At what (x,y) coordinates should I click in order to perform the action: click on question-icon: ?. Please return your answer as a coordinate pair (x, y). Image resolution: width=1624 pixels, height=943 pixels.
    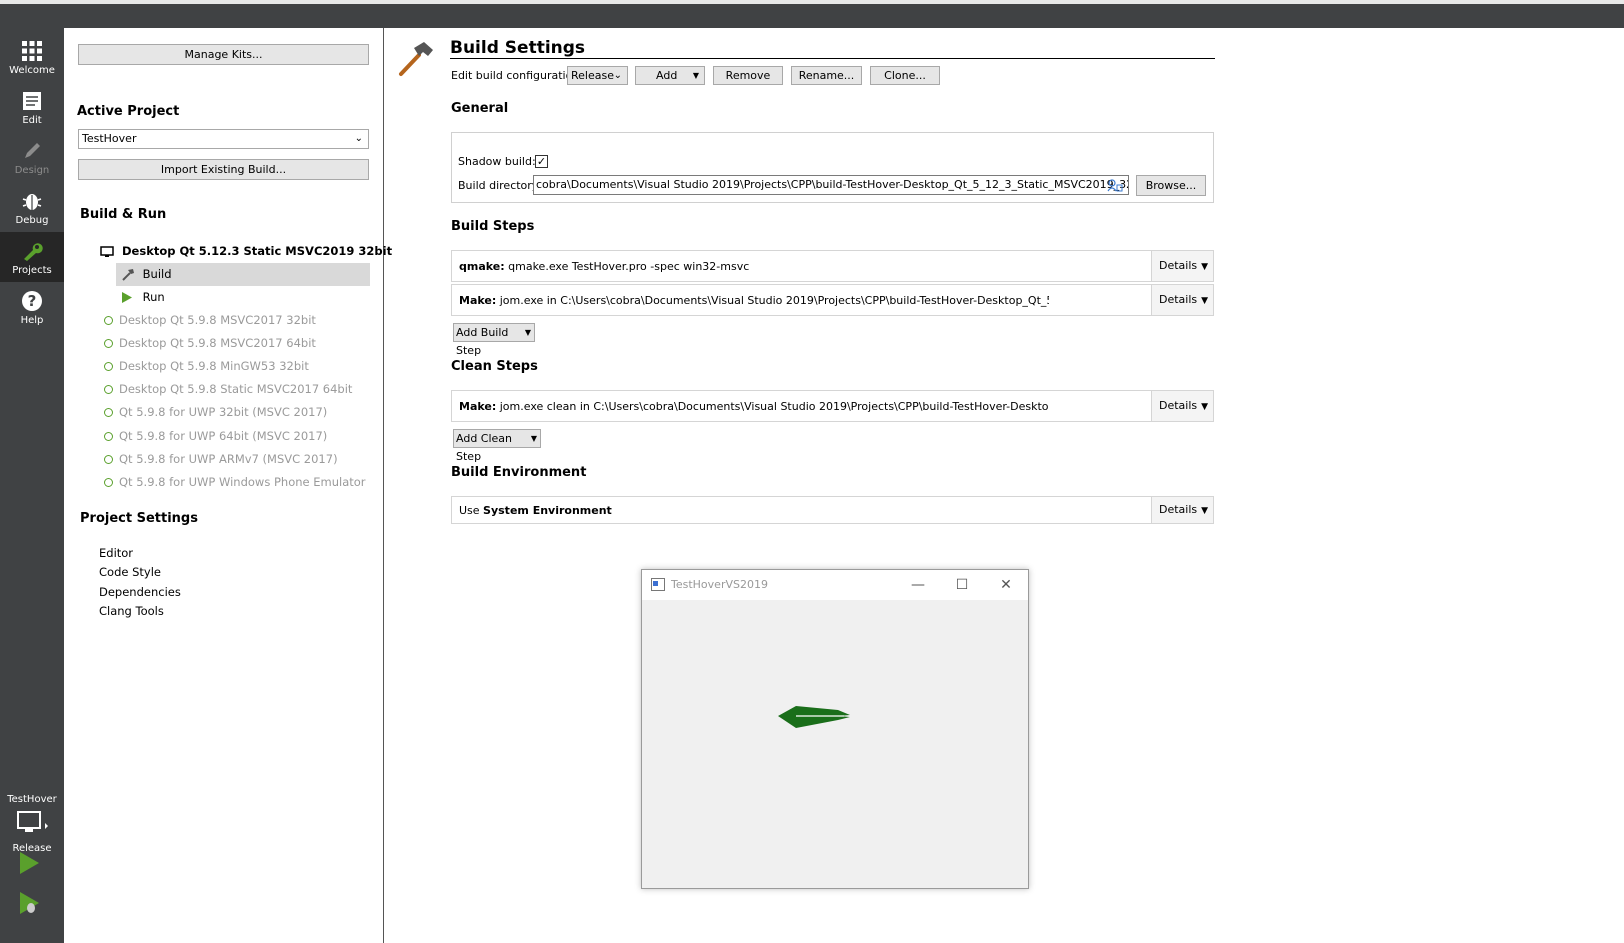
    Looking at the image, I should click on (32, 301).